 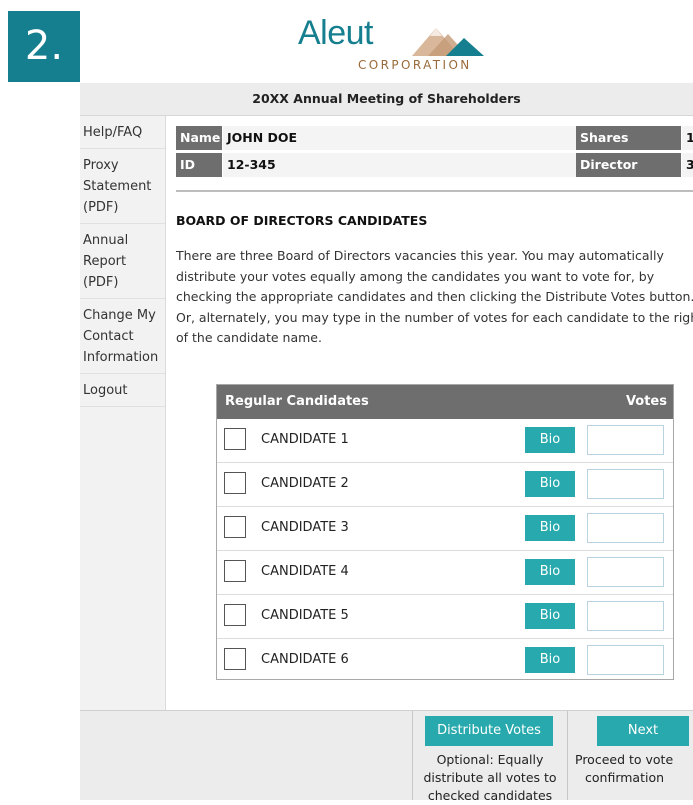 What do you see at coordinates (305, 527) in the screenshot?
I see `candidate-name: CANDIDATE 3` at bounding box center [305, 527].